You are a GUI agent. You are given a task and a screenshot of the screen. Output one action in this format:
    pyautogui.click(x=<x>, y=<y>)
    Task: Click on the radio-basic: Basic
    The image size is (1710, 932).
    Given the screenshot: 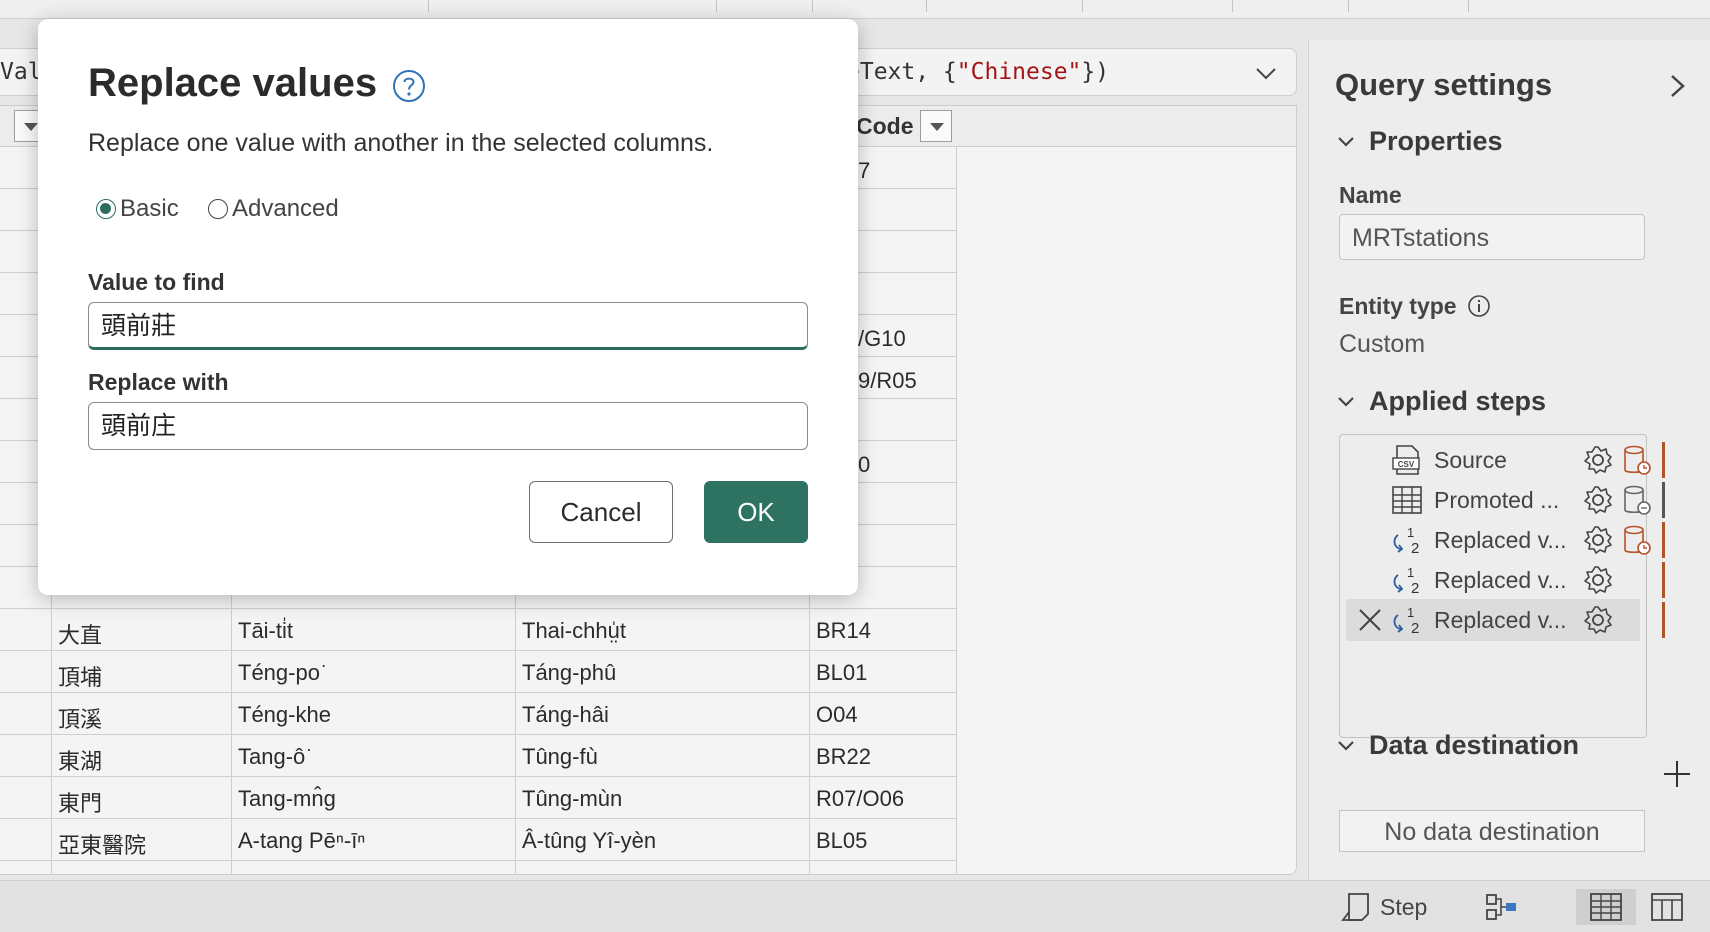 What is the action you would take?
    pyautogui.click(x=137, y=209)
    